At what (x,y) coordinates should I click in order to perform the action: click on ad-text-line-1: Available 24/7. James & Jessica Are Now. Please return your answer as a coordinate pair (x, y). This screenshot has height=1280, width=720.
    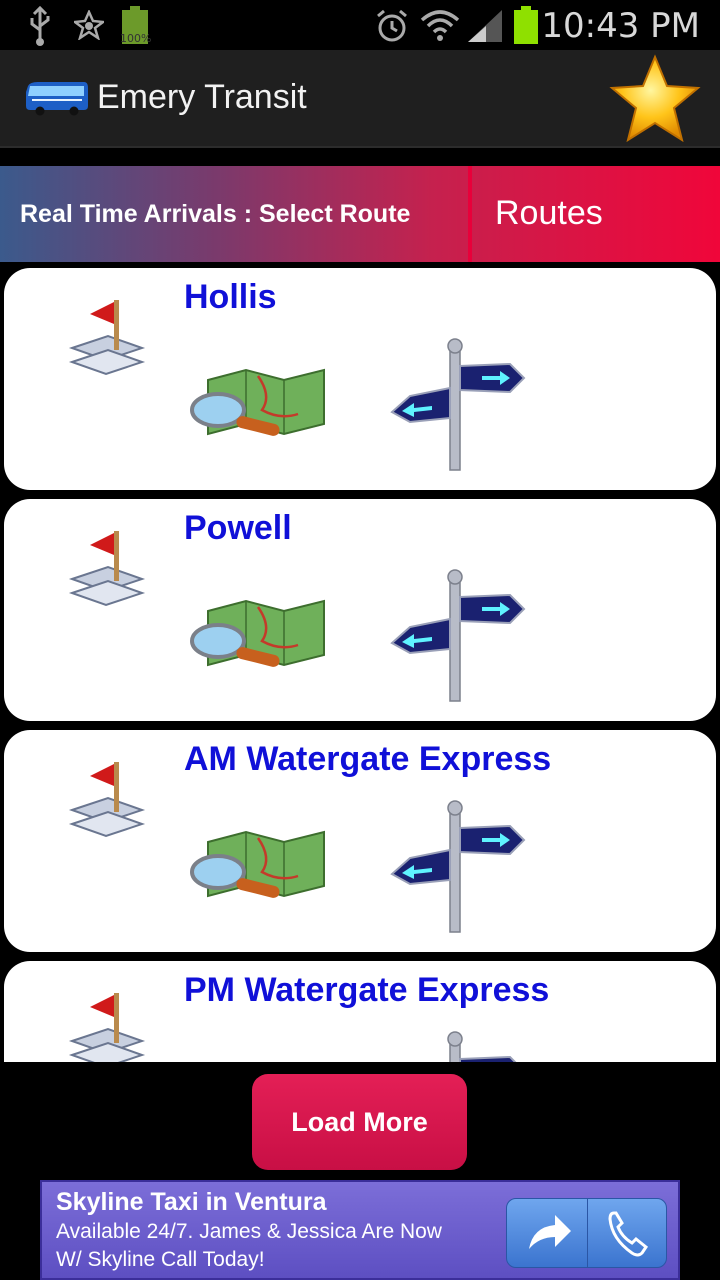
    Looking at the image, I should click on (249, 1231).